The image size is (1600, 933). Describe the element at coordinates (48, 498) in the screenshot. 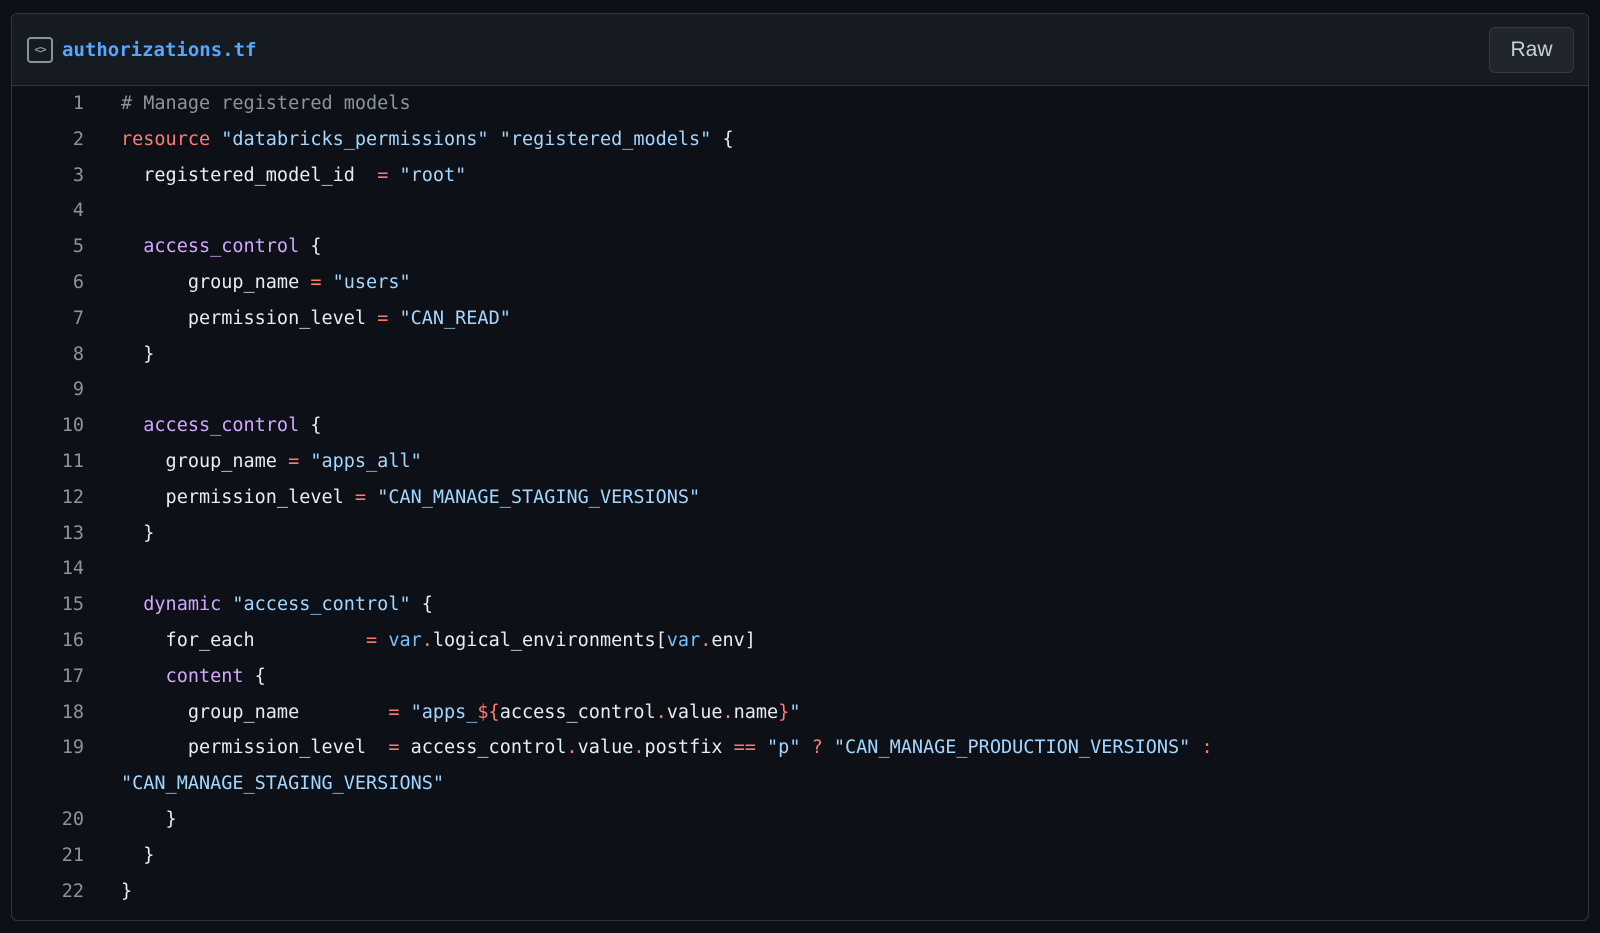

I see `line-number: 12` at that location.